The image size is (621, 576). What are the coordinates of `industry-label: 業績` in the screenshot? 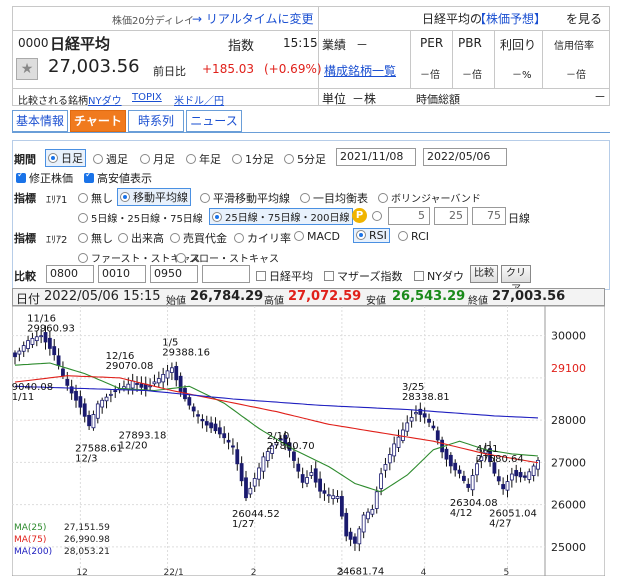 It's located at (334, 45).